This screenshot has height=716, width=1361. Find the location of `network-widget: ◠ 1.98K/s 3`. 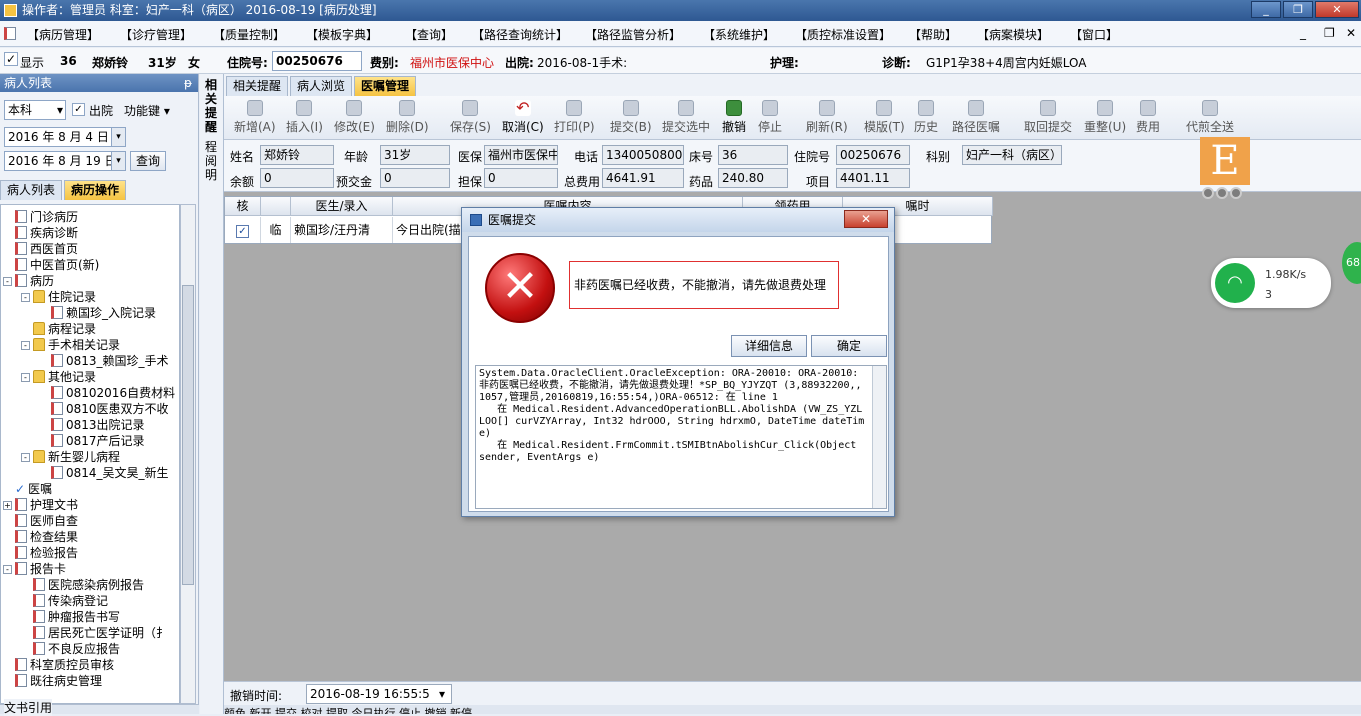

network-widget: ◠ 1.98K/s 3 is located at coordinates (1271, 283).